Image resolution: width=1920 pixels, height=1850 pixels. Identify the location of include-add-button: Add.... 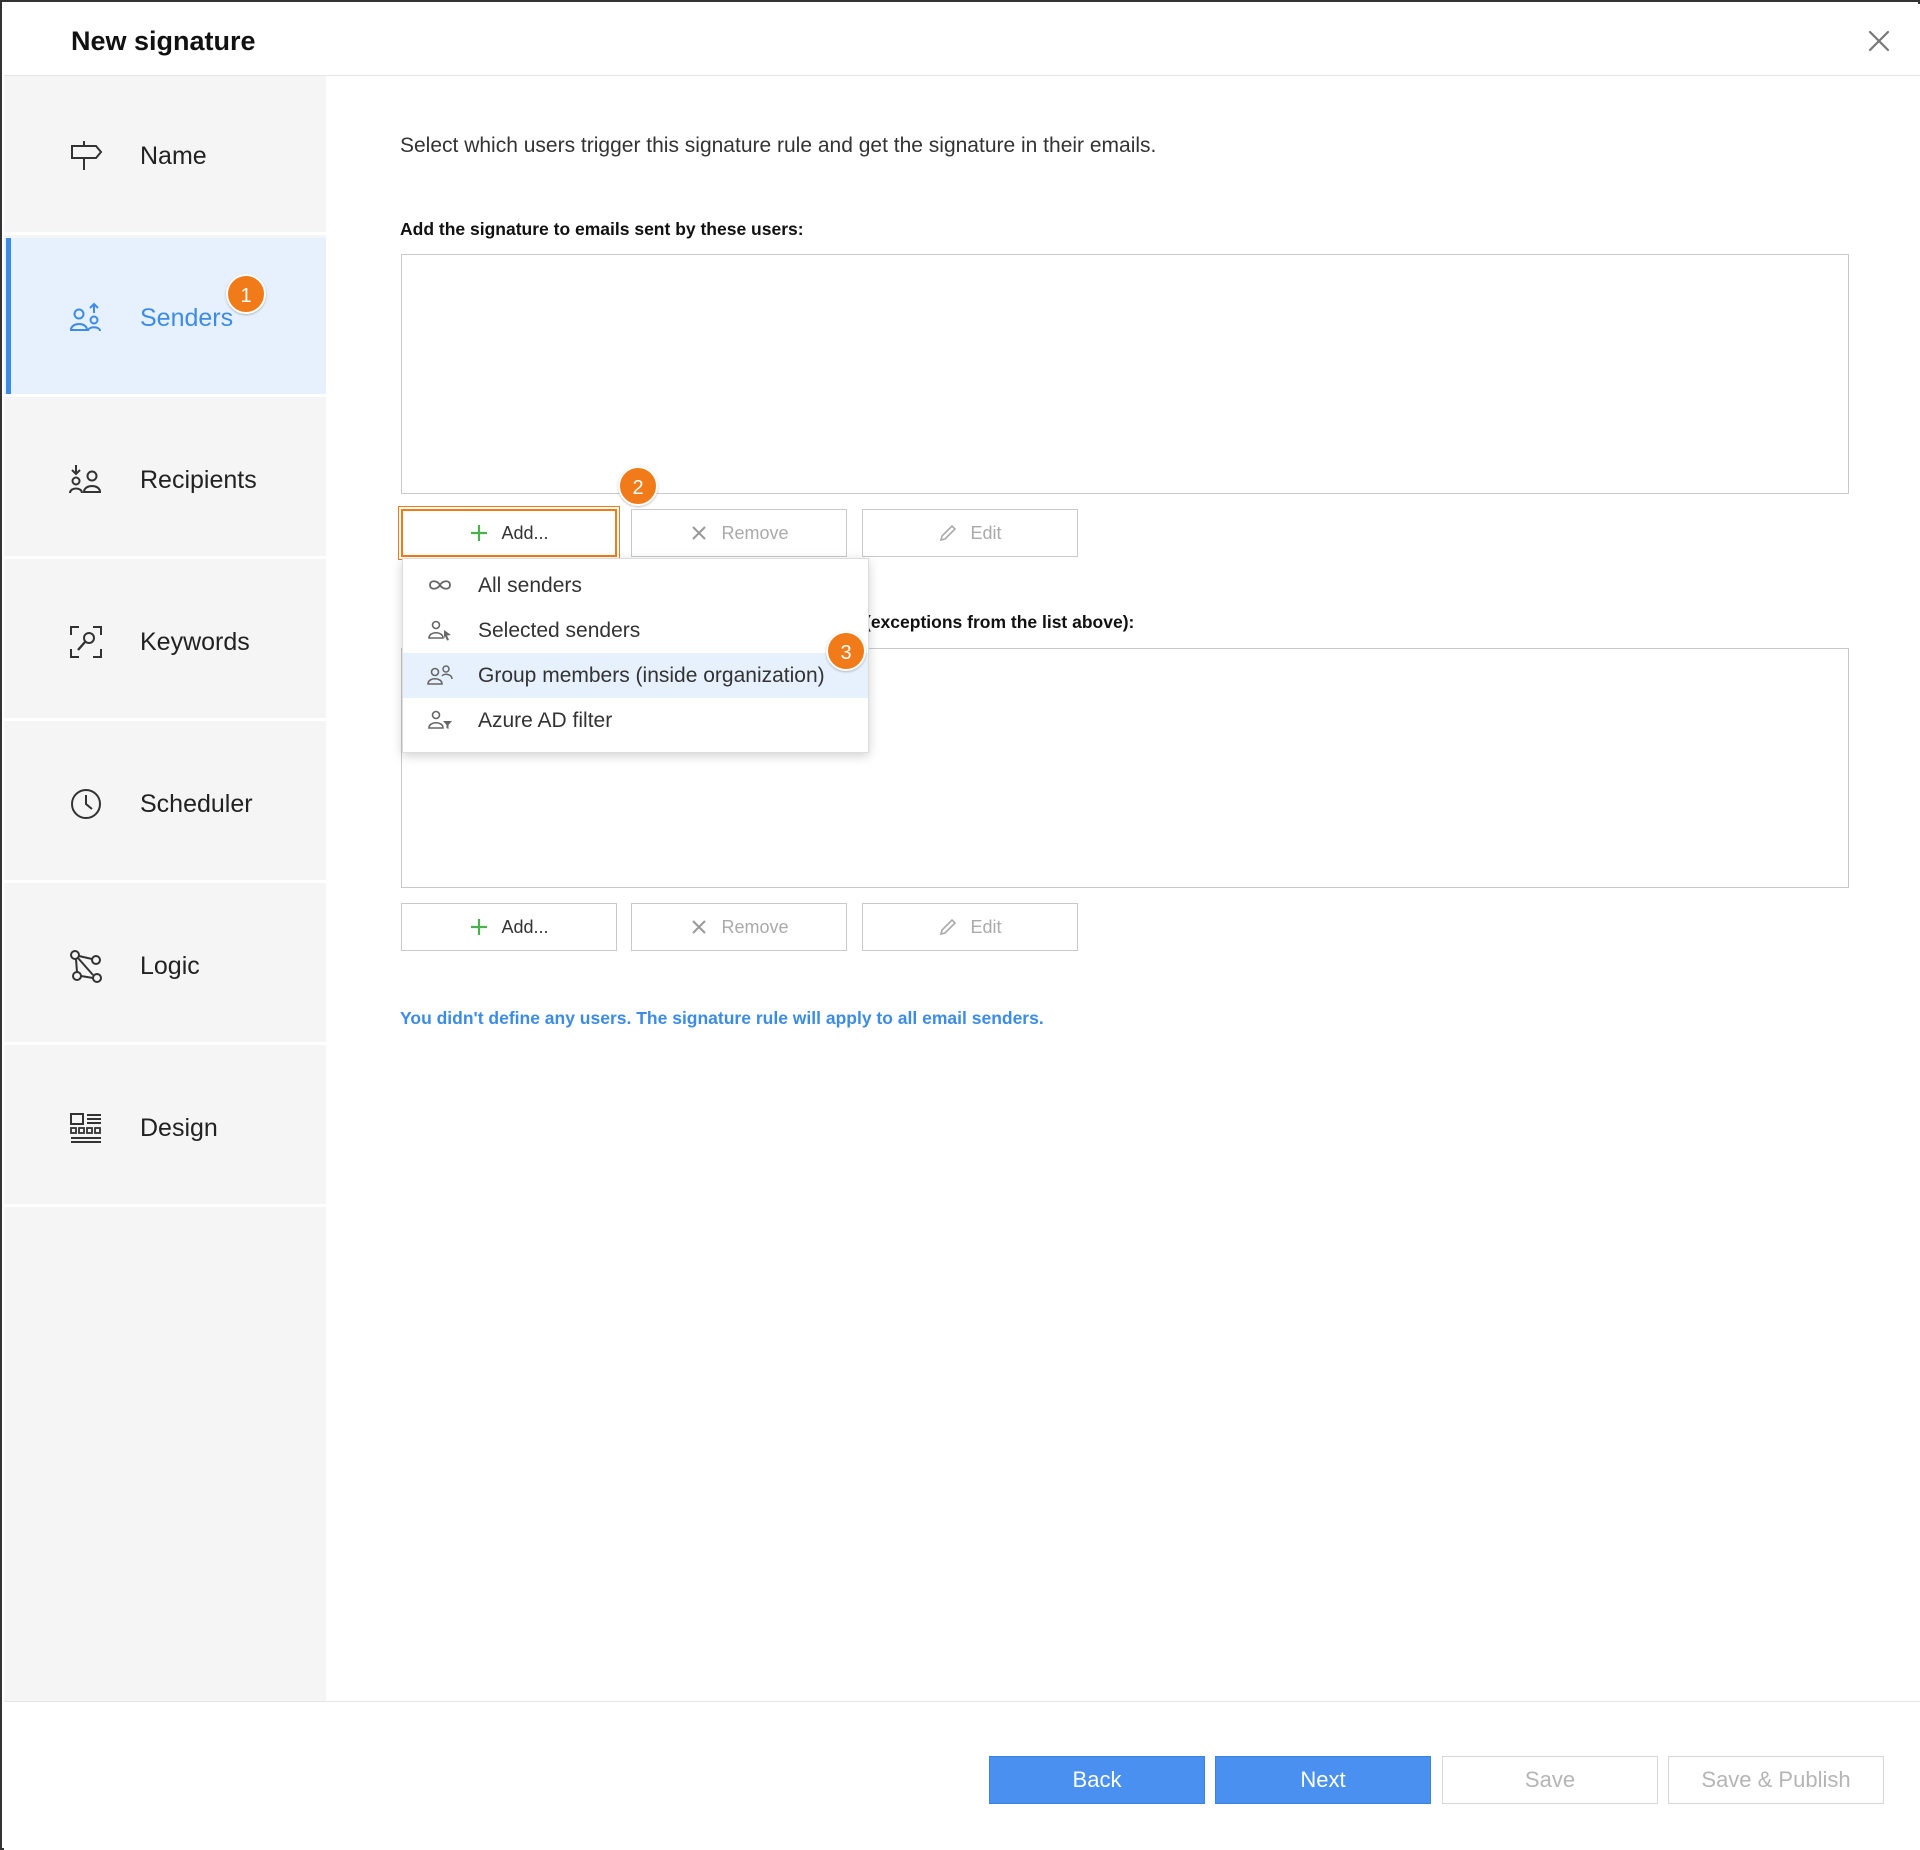
(509, 533).